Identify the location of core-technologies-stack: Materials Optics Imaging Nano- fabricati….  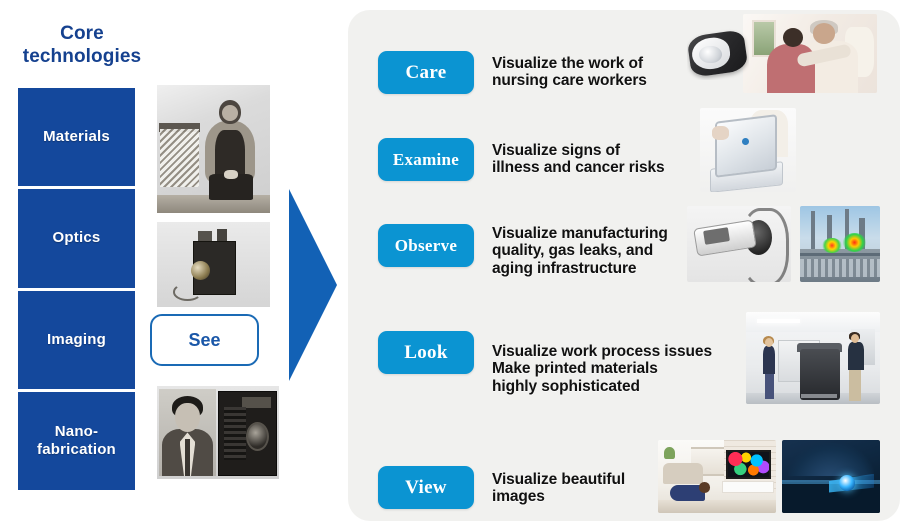
(76, 289).